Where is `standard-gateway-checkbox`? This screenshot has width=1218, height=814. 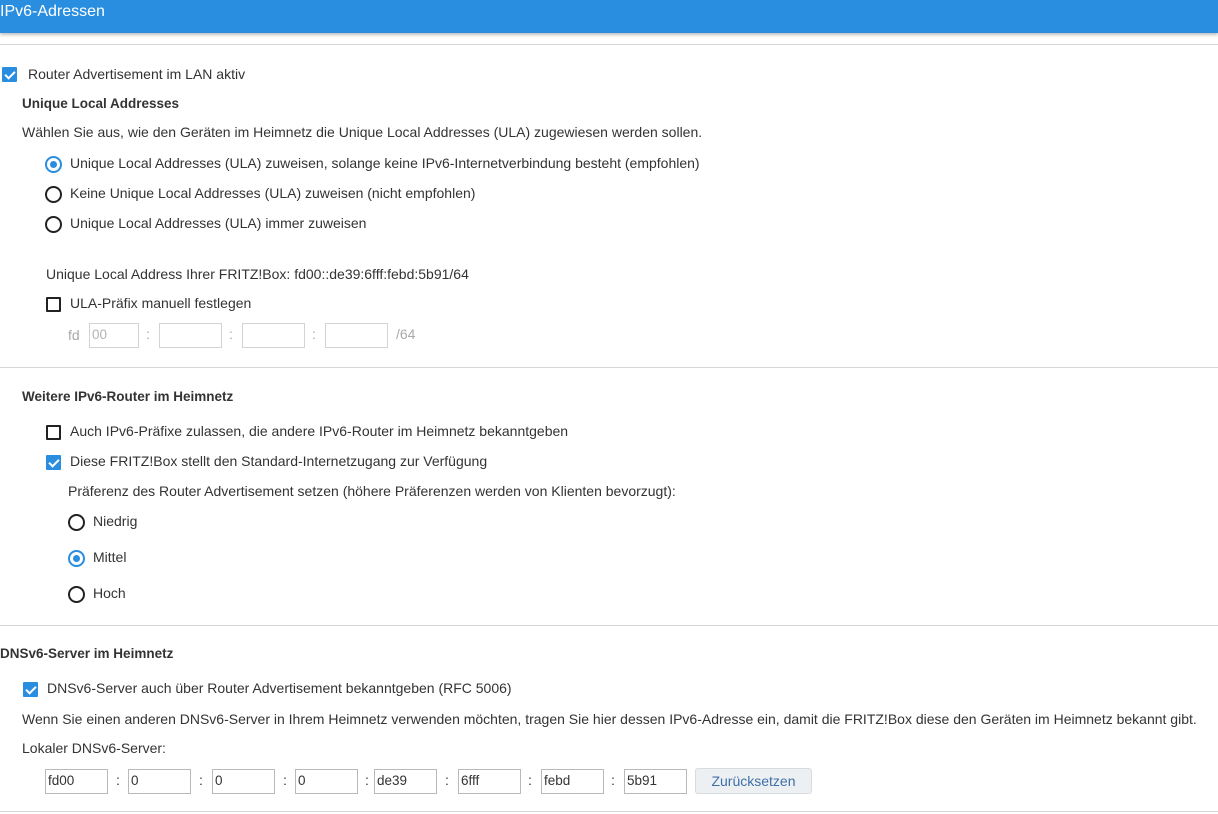
standard-gateway-checkbox is located at coordinates (53, 462).